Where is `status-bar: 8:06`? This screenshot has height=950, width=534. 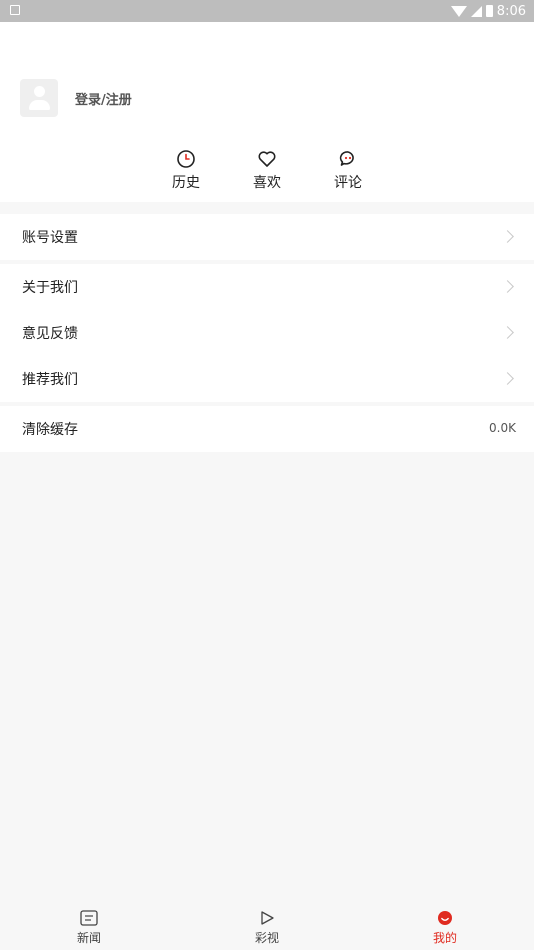
status-bar: 8:06 is located at coordinates (267, 11).